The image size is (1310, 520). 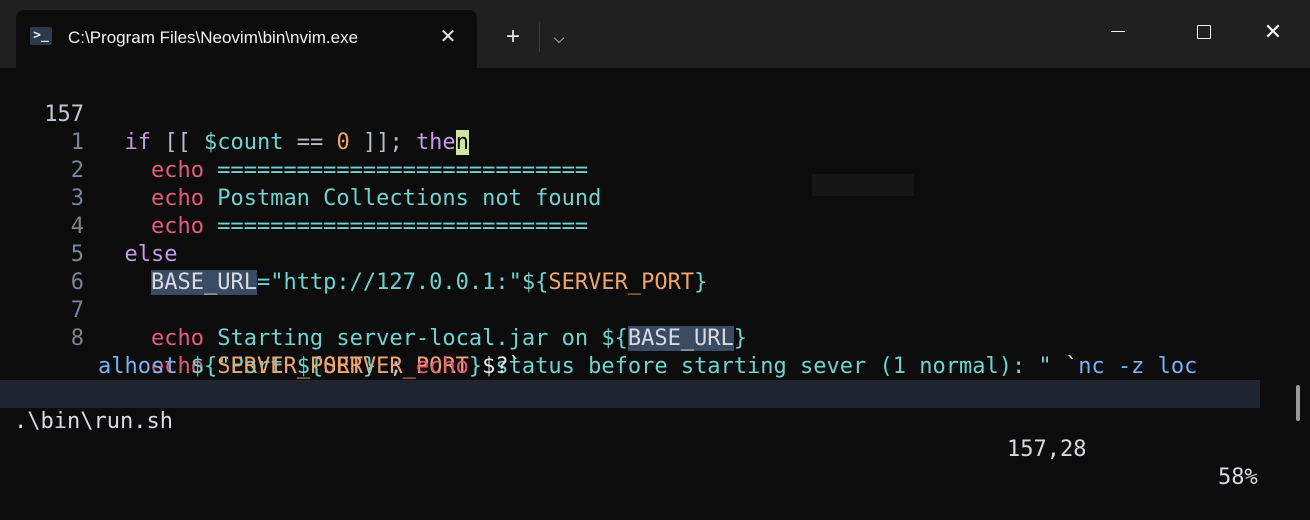 I want to click on new-tab-button: +, so click(x=513, y=38).